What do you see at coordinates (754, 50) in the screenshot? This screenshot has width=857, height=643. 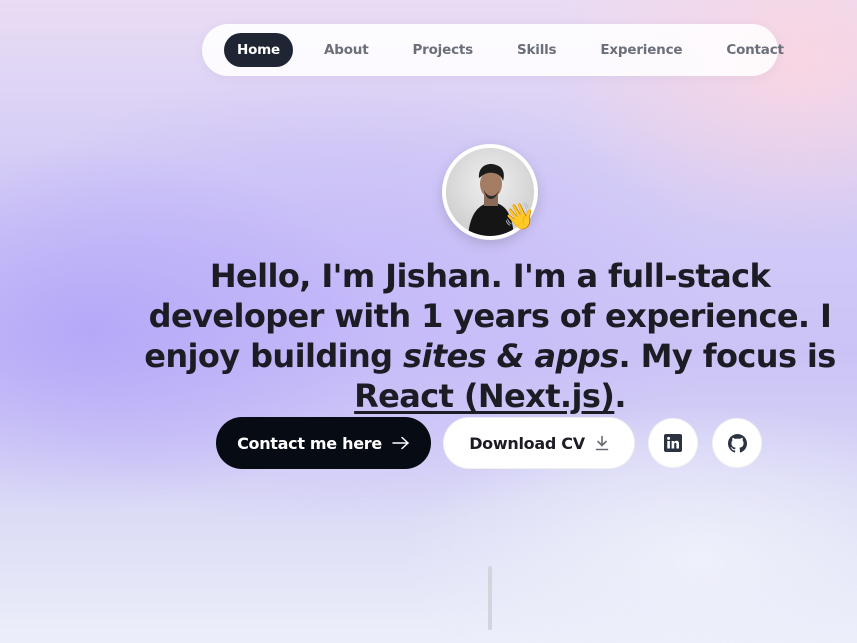 I see `nav-contact: Contact` at bounding box center [754, 50].